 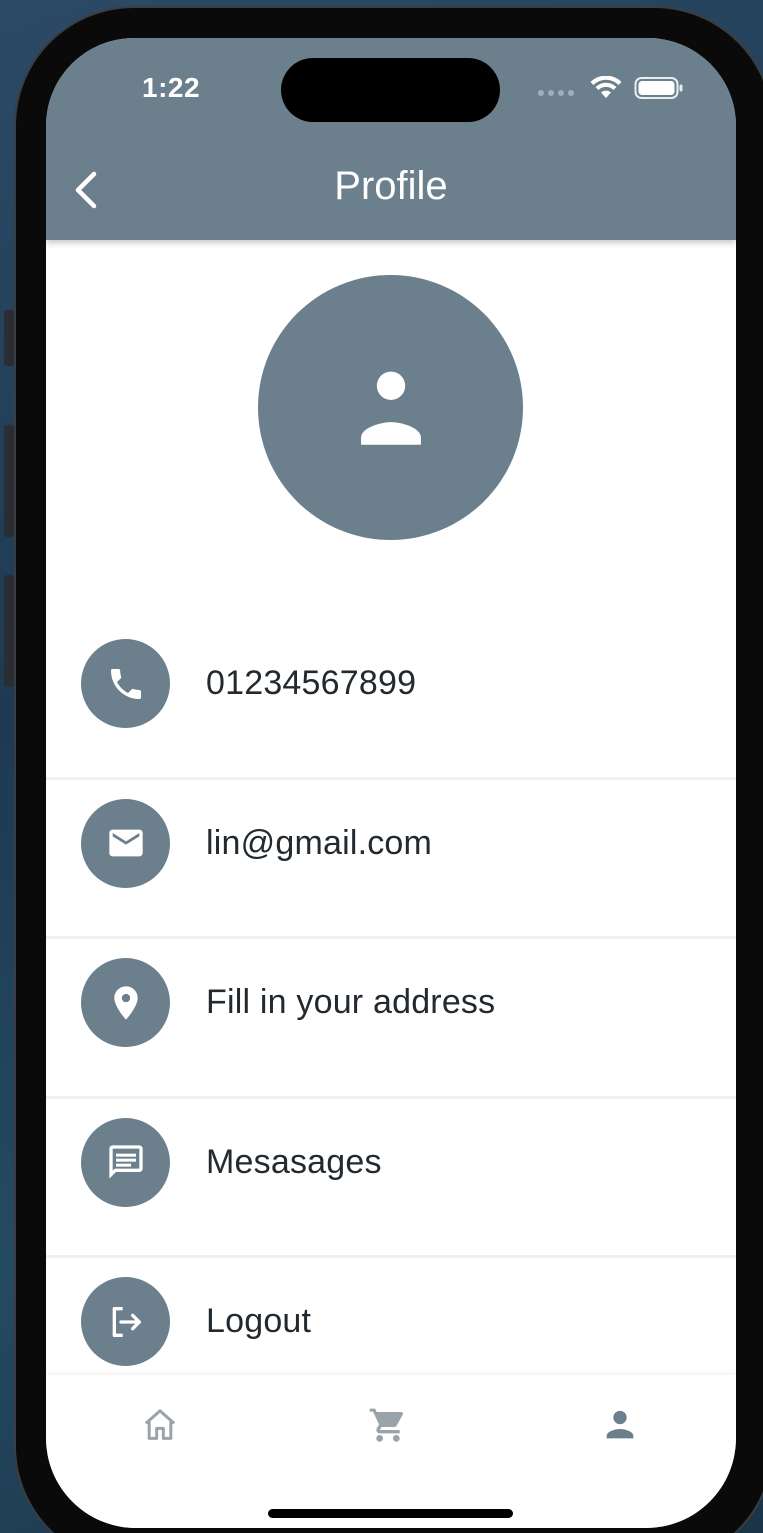 What do you see at coordinates (9, 338) in the screenshot?
I see `side-button-mute` at bounding box center [9, 338].